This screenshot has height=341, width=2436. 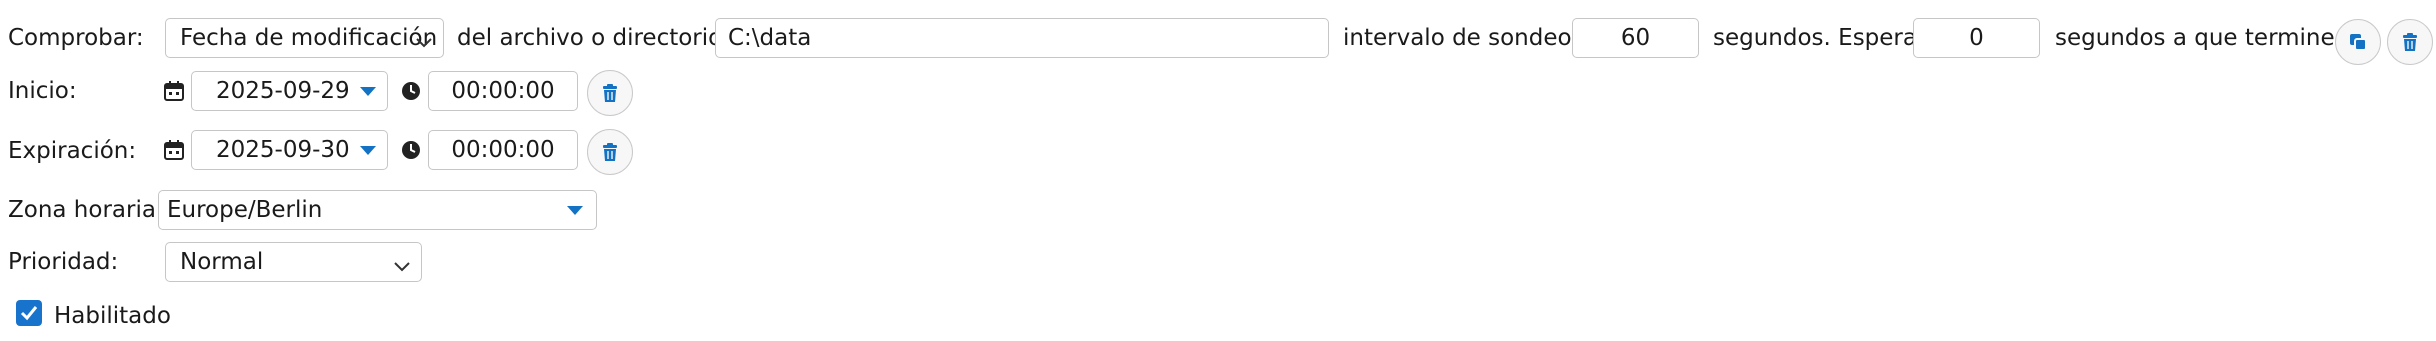 What do you see at coordinates (590, 38) in the screenshot?
I see `of-file-text: del archivo o directorio` at bounding box center [590, 38].